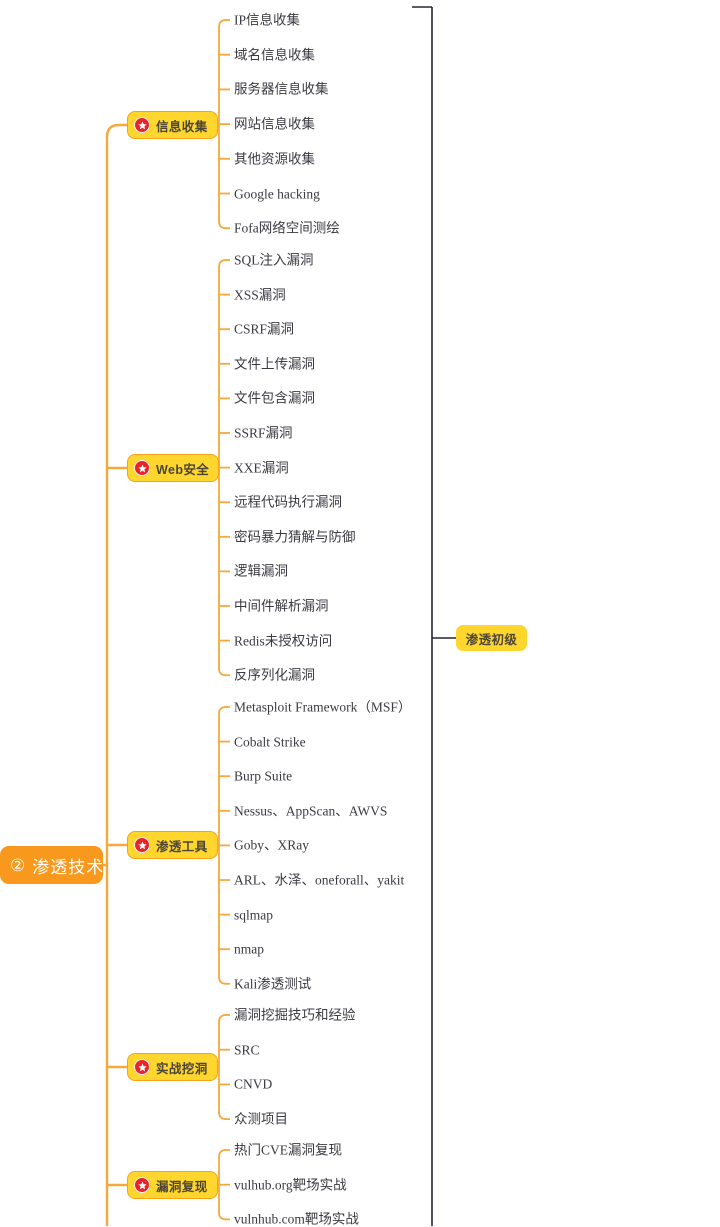 The image size is (720, 1227). I want to click on leaf-node: Cobalt Strike, so click(270, 742).